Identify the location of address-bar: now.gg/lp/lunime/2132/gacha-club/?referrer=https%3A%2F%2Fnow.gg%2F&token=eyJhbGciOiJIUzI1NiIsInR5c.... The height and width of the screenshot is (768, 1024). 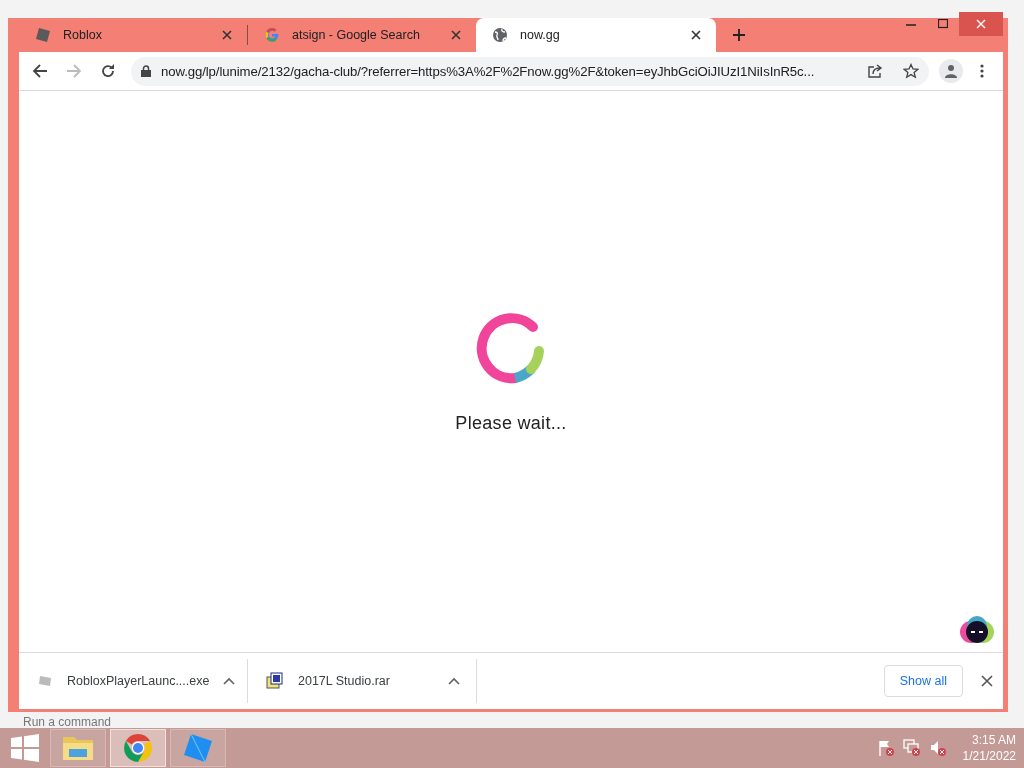
(530, 71).